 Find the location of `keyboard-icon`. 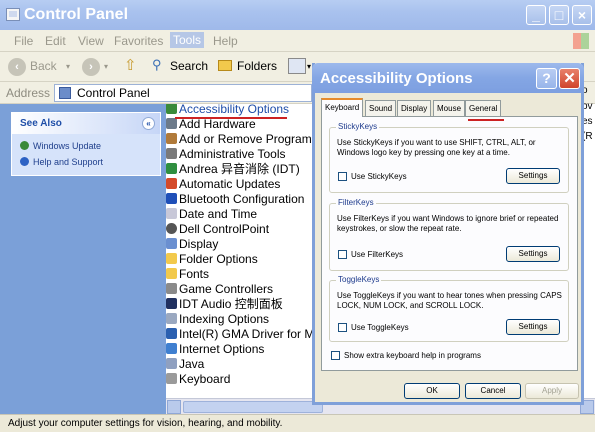

keyboard-icon is located at coordinates (171, 378).